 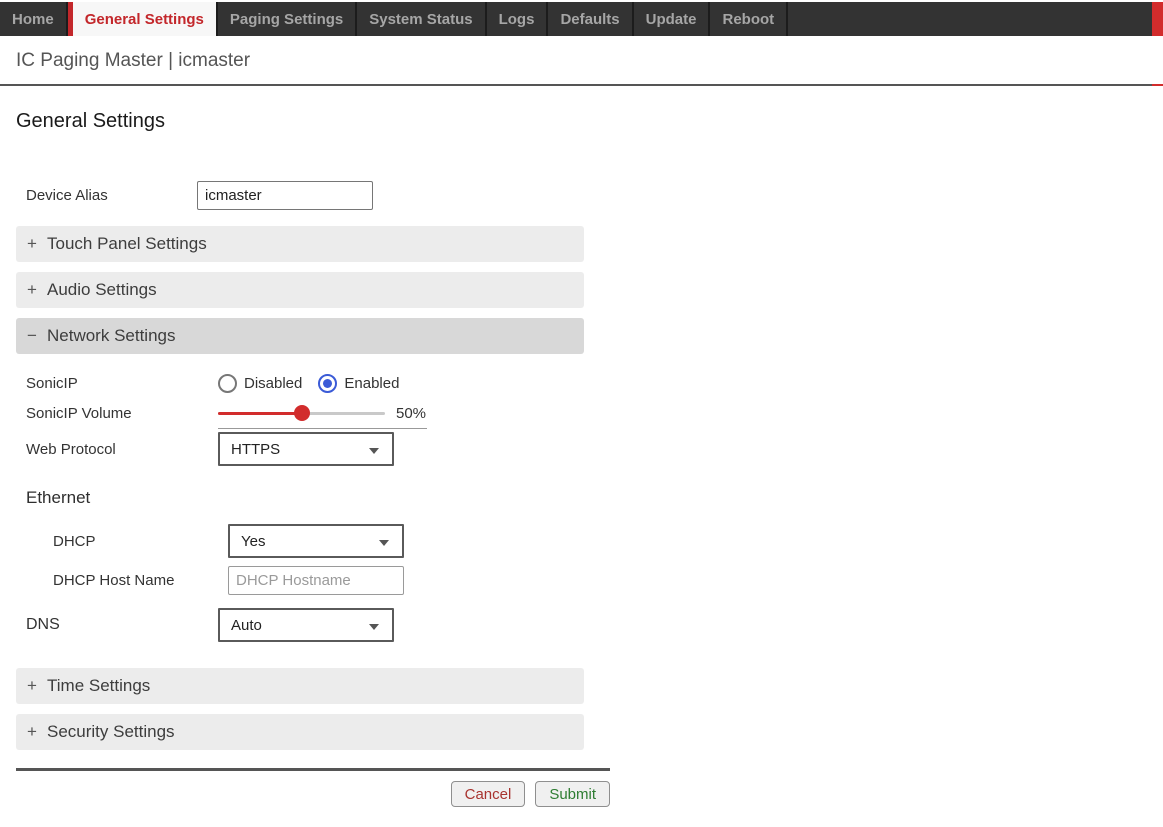 I want to click on sonicip-volume-row: SonicIP Volume 50%, so click(x=318, y=413).